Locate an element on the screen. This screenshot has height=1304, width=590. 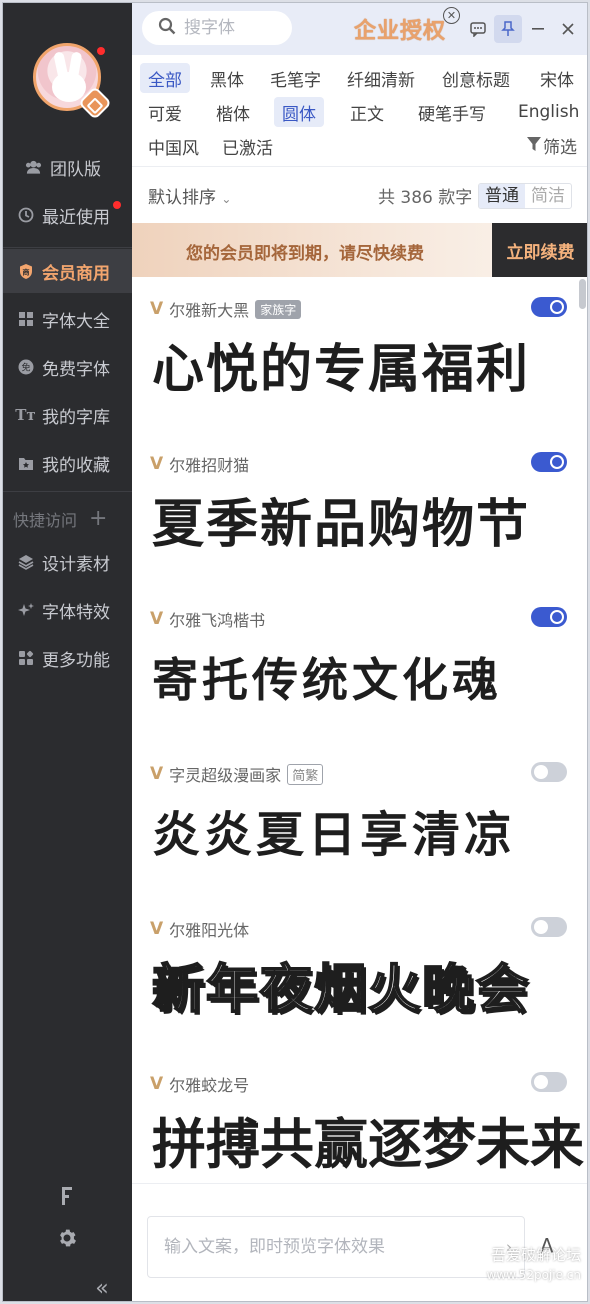
category-songti: 宋体 is located at coordinates (557, 78).